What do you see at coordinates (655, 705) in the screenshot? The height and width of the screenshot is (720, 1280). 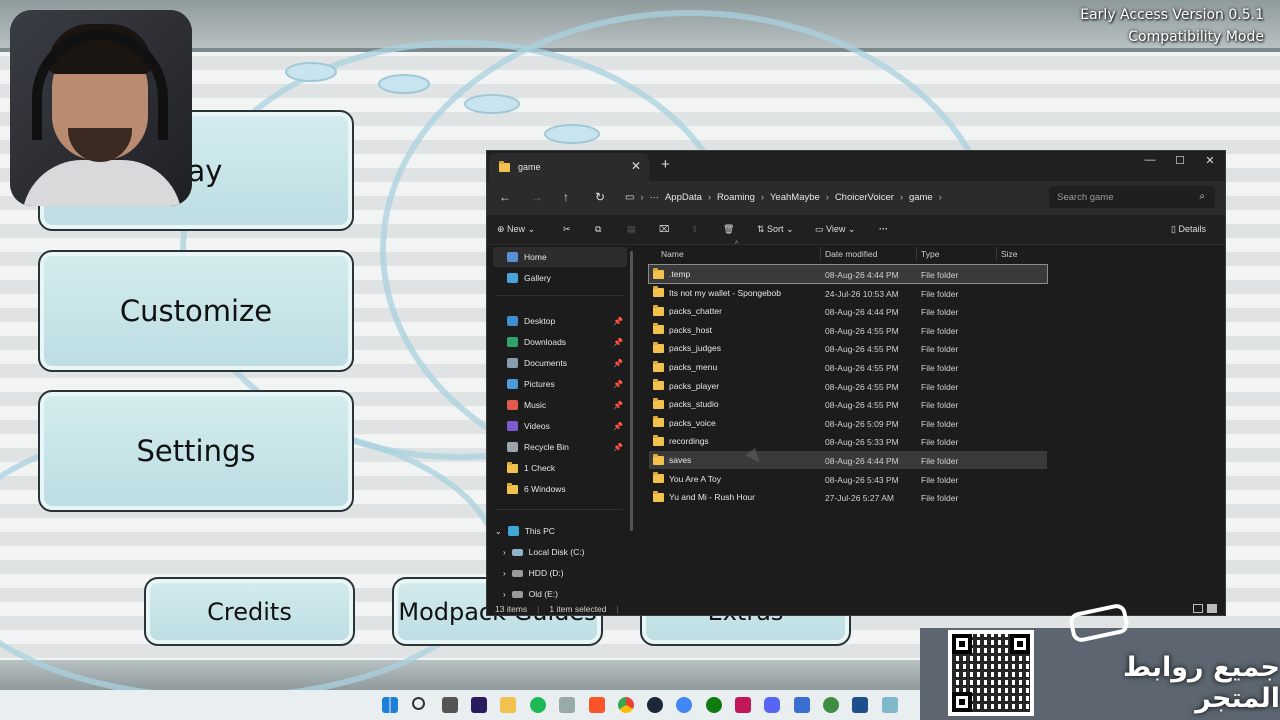 I see `steam-icon` at bounding box center [655, 705].